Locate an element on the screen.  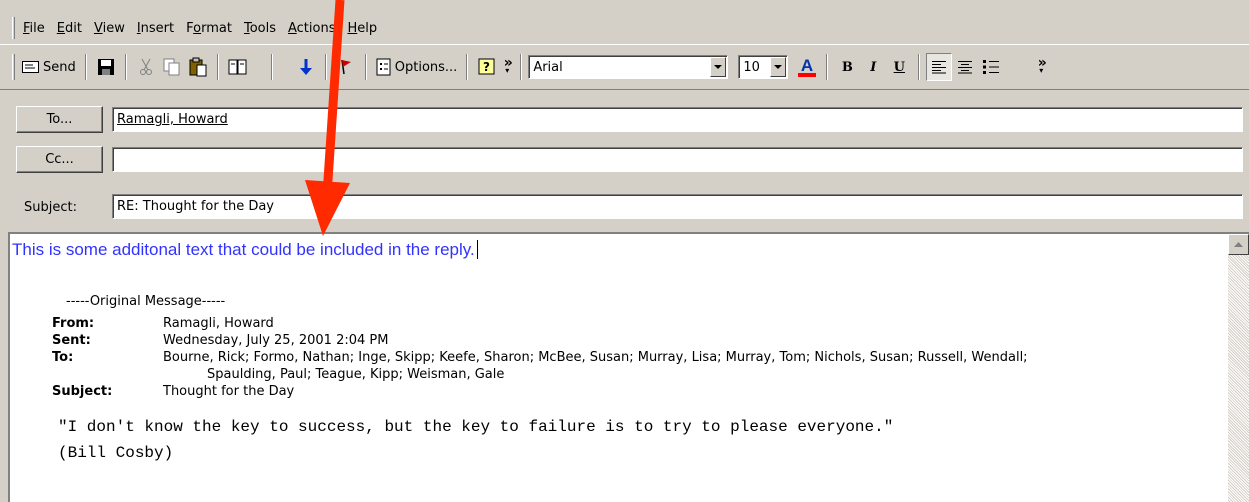
orig-subject-value: Thought for the Day is located at coordinates (229, 391).